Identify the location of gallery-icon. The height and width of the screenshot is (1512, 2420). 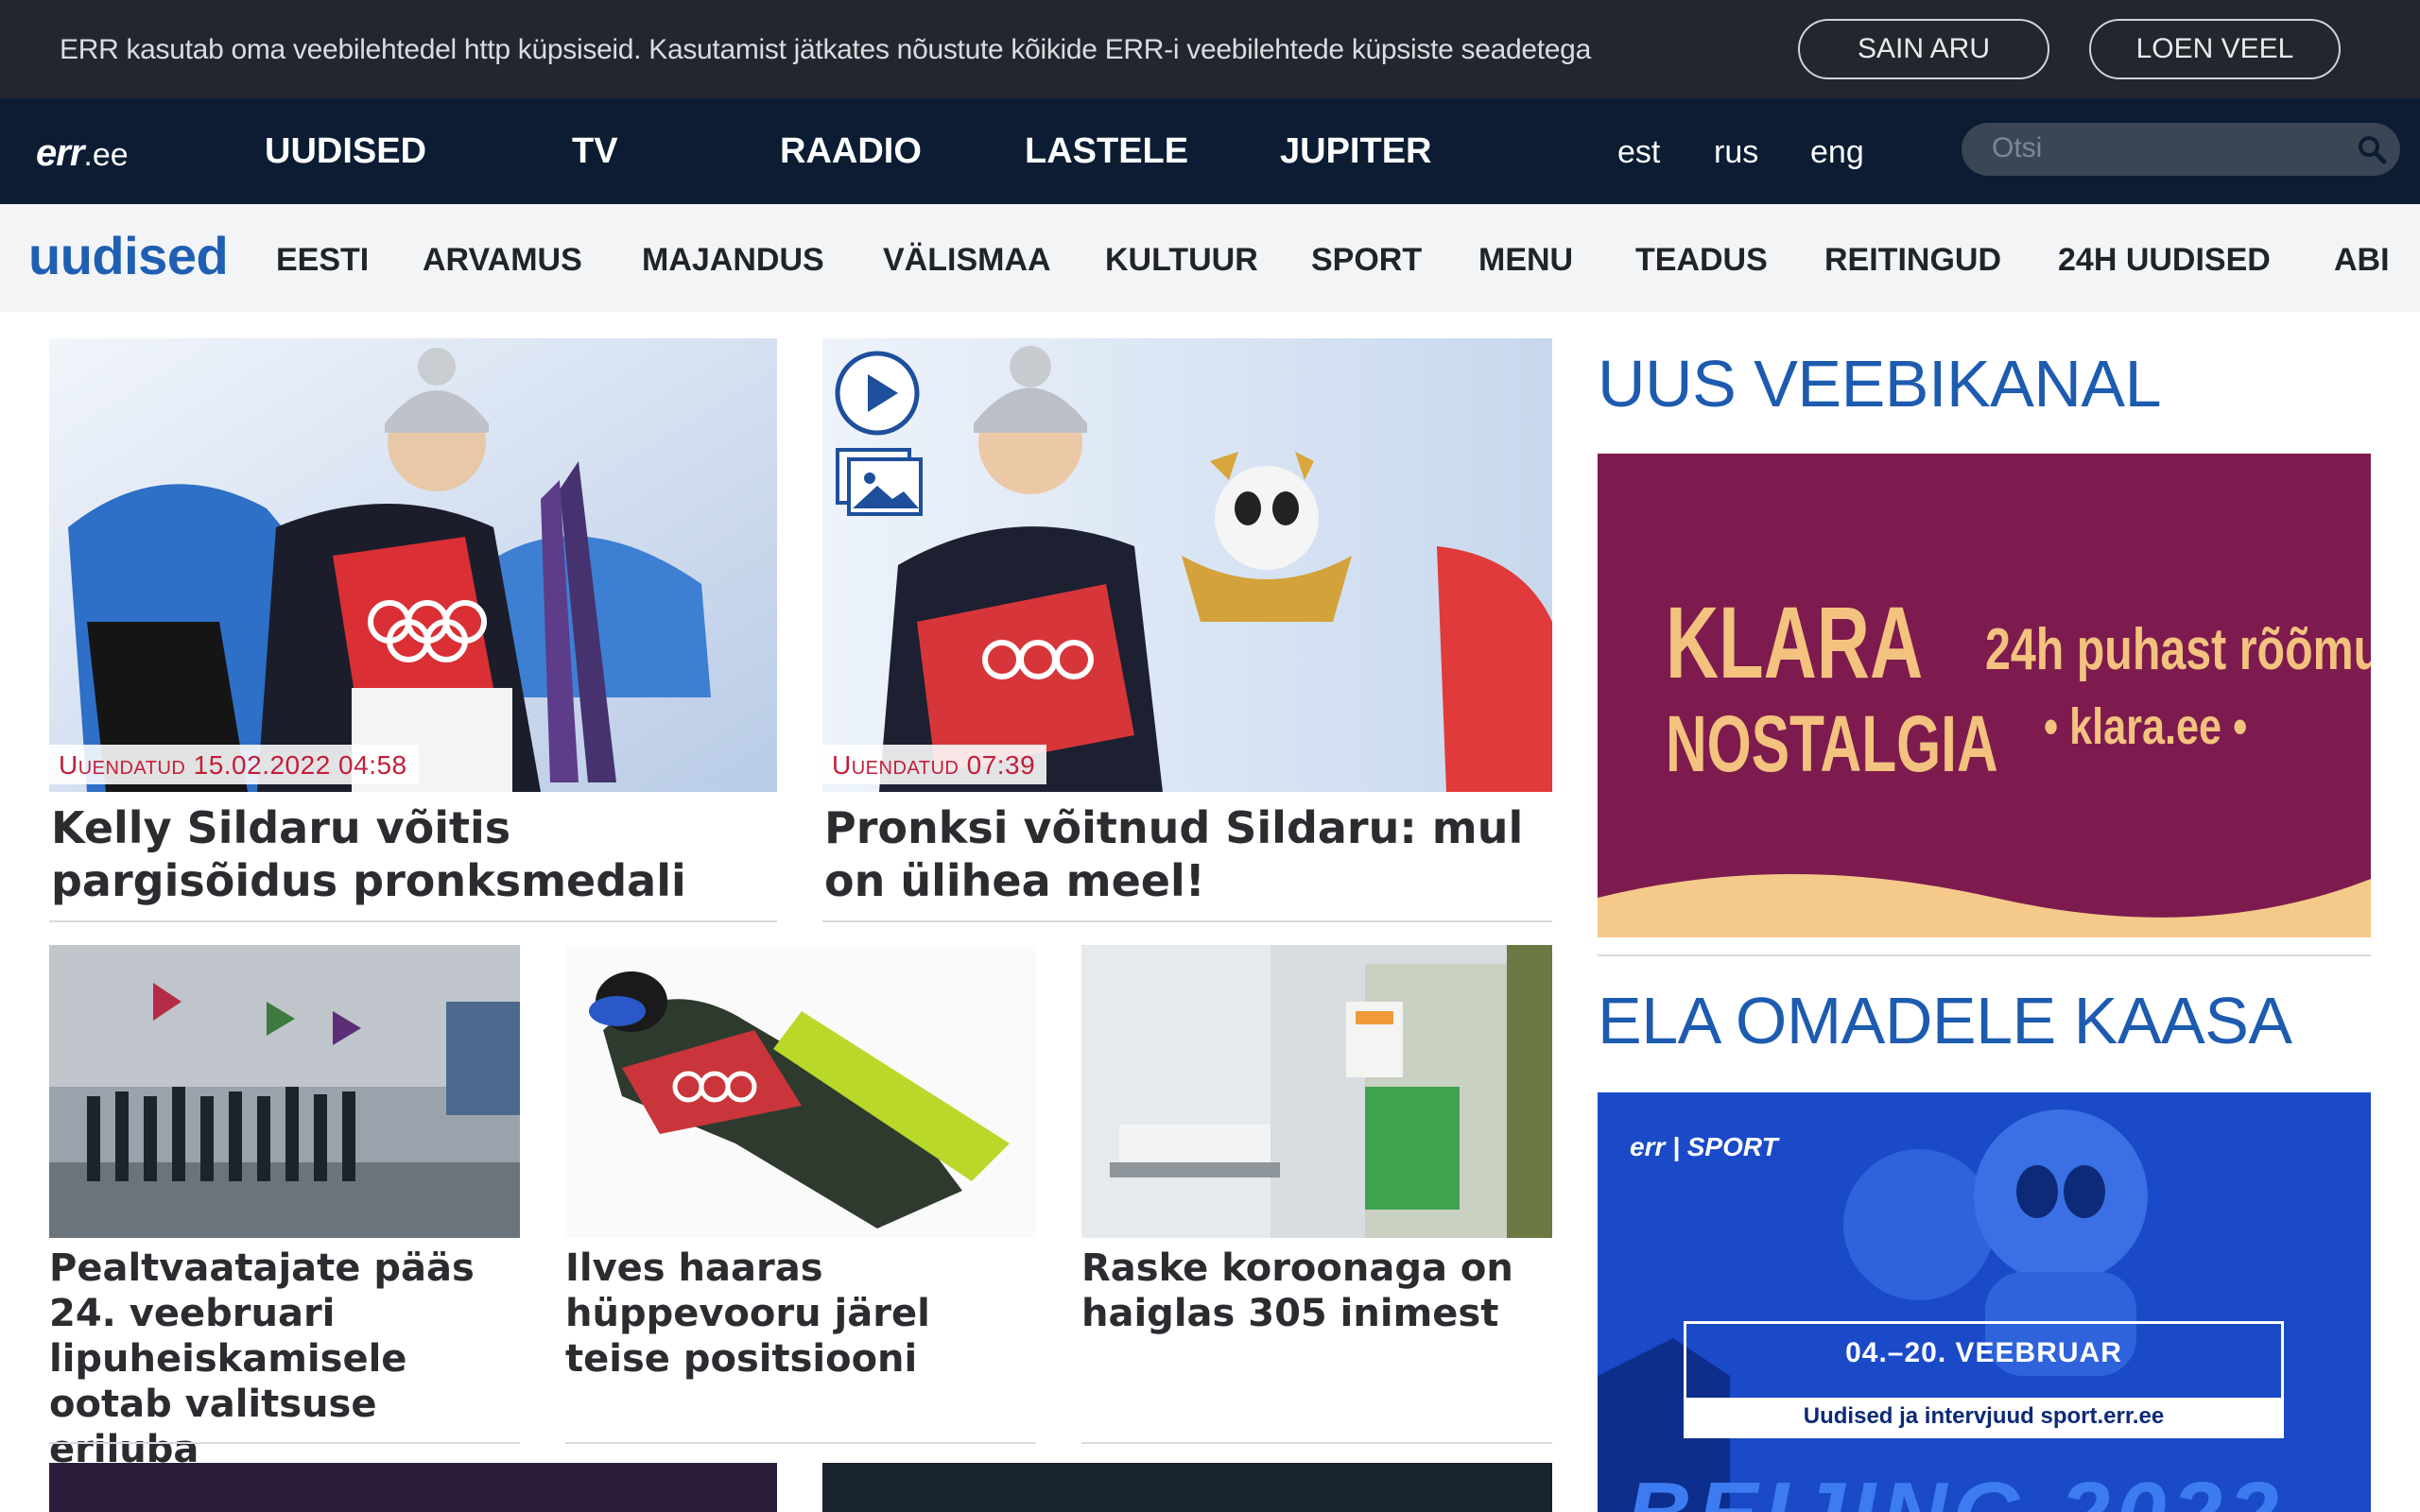
(879, 482).